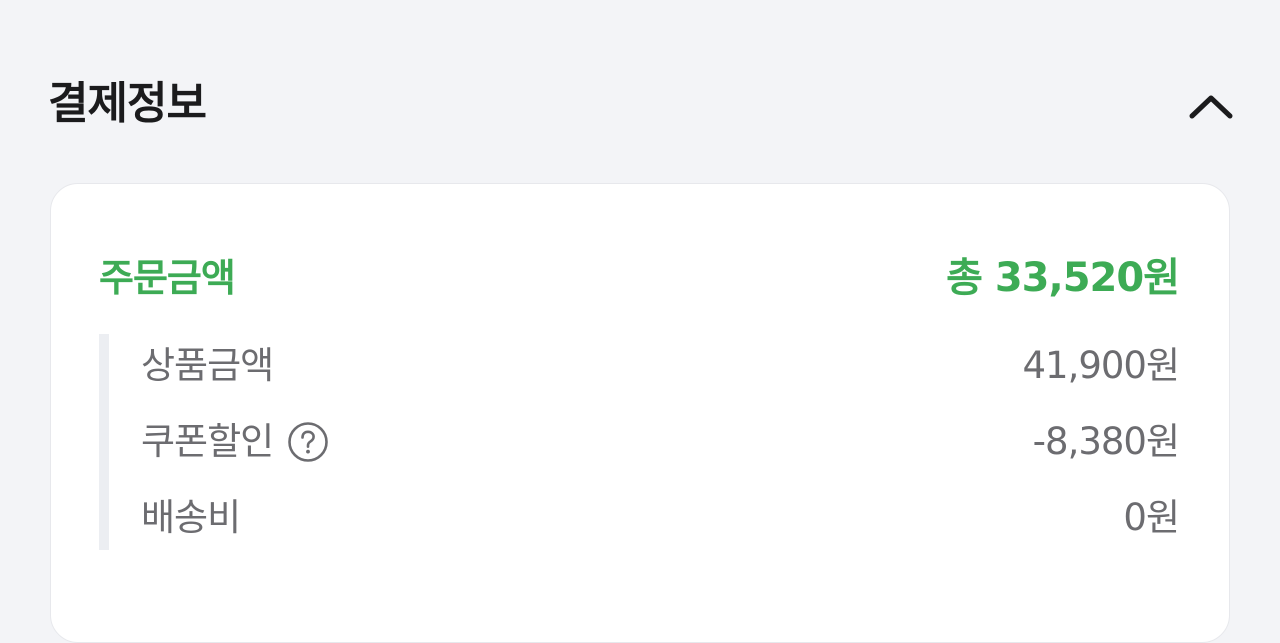 Image resolution: width=1280 pixels, height=643 pixels. What do you see at coordinates (660, 442) in the screenshot?
I see `list-item: 쿠폰할인 -8,380원` at bounding box center [660, 442].